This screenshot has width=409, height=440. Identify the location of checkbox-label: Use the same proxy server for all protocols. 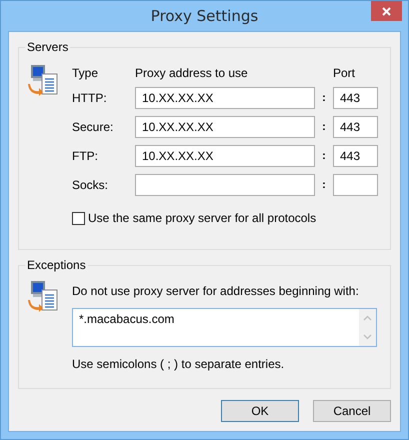
(202, 218).